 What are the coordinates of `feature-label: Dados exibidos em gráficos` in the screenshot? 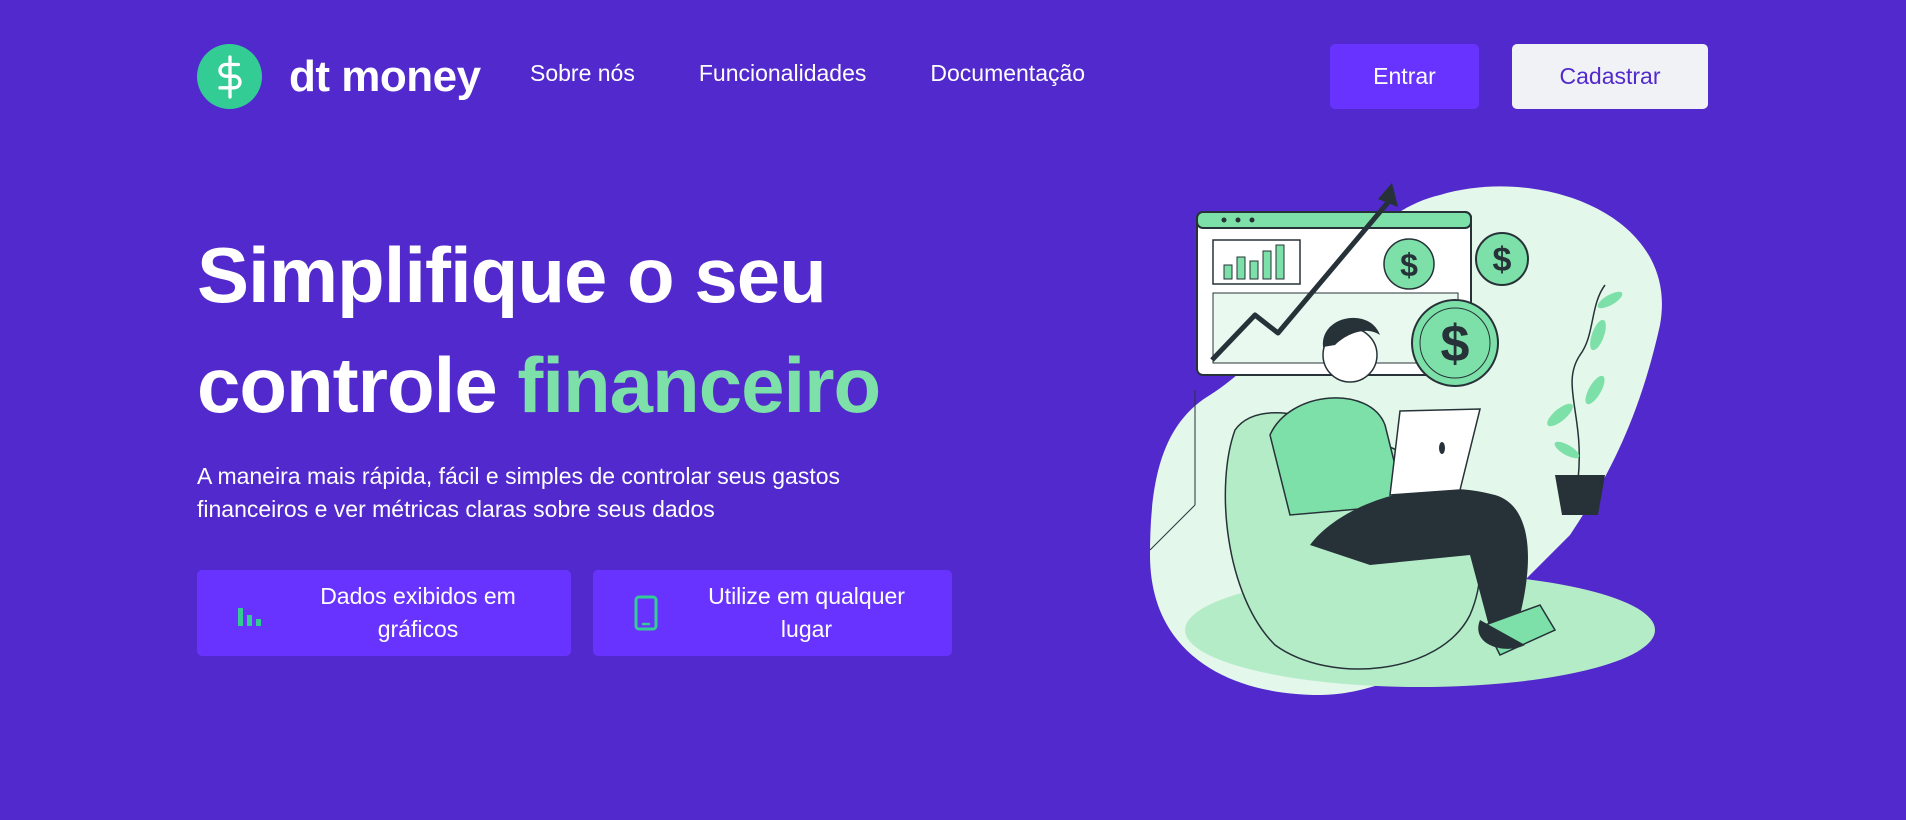 It's located at (418, 612).